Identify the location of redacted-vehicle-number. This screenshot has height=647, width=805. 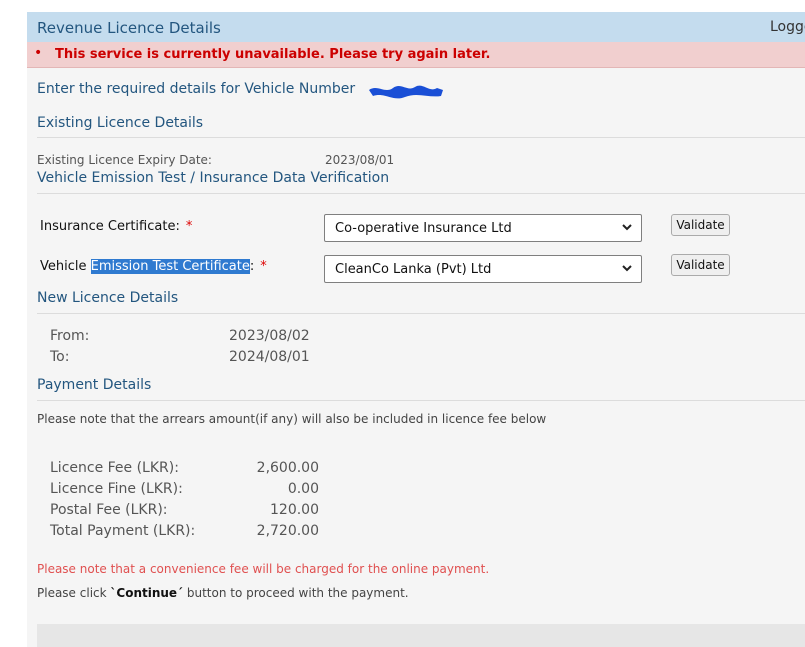
(406, 92).